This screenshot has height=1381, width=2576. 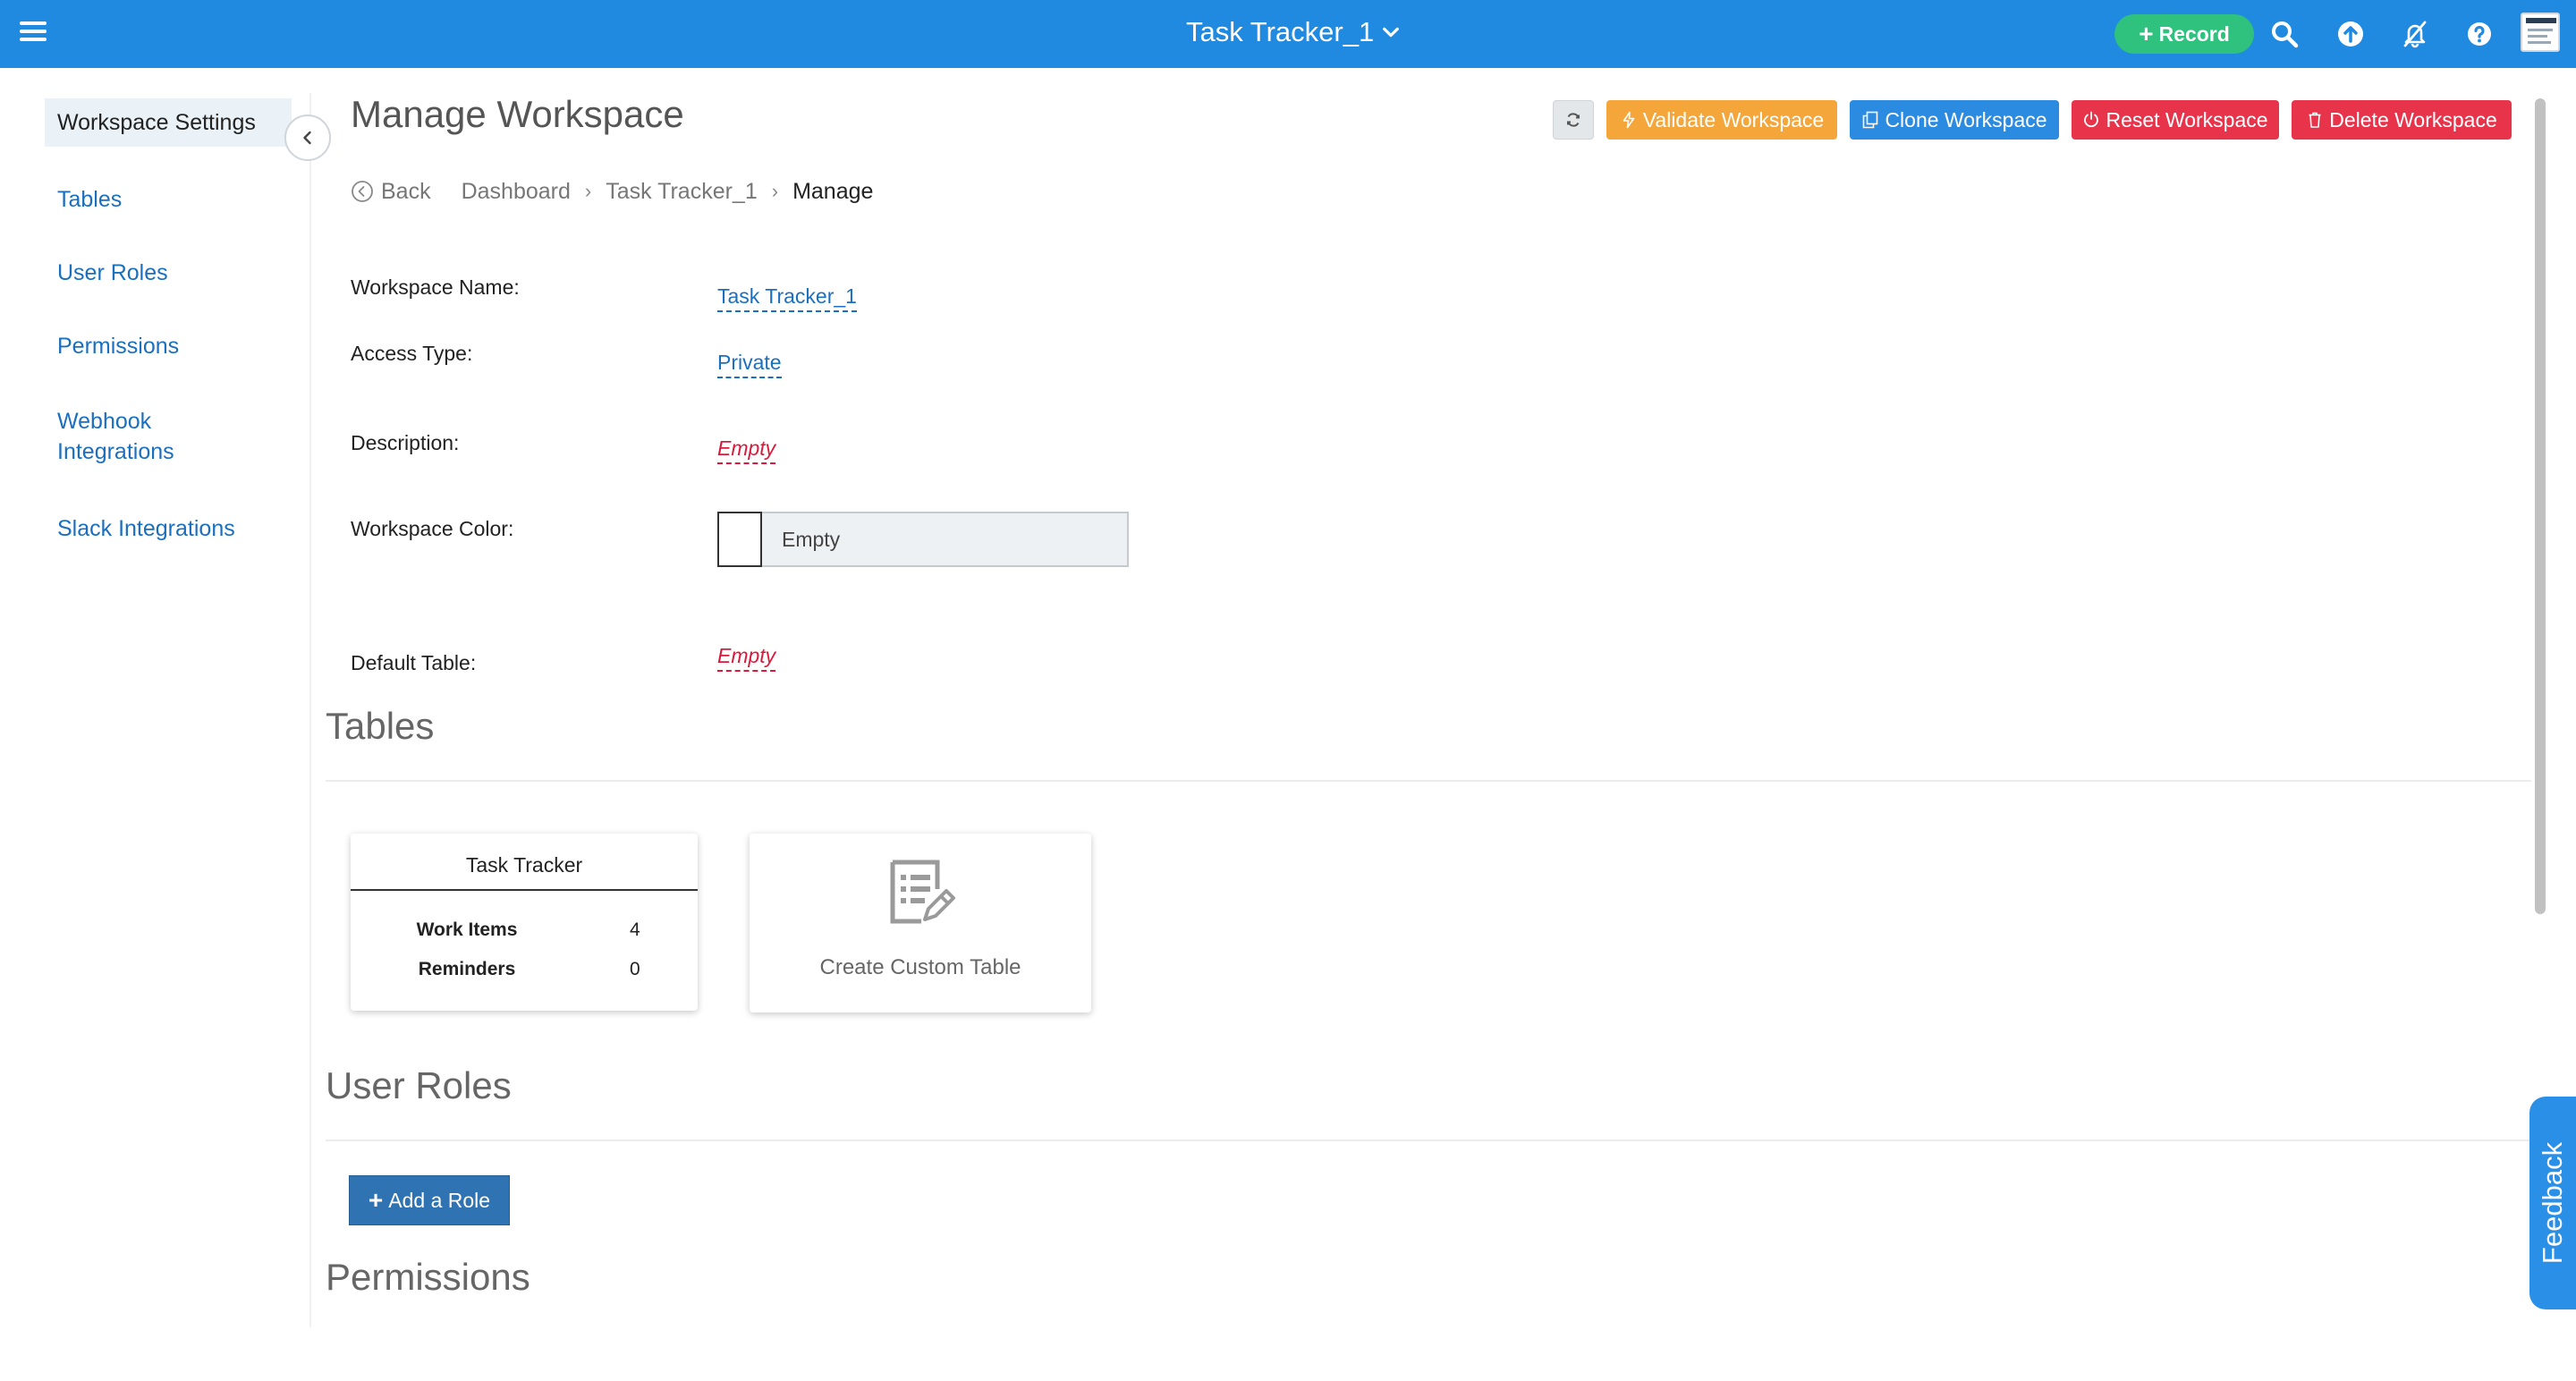 I want to click on delete-workspace-button: Delete Workspace, so click(x=2402, y=120).